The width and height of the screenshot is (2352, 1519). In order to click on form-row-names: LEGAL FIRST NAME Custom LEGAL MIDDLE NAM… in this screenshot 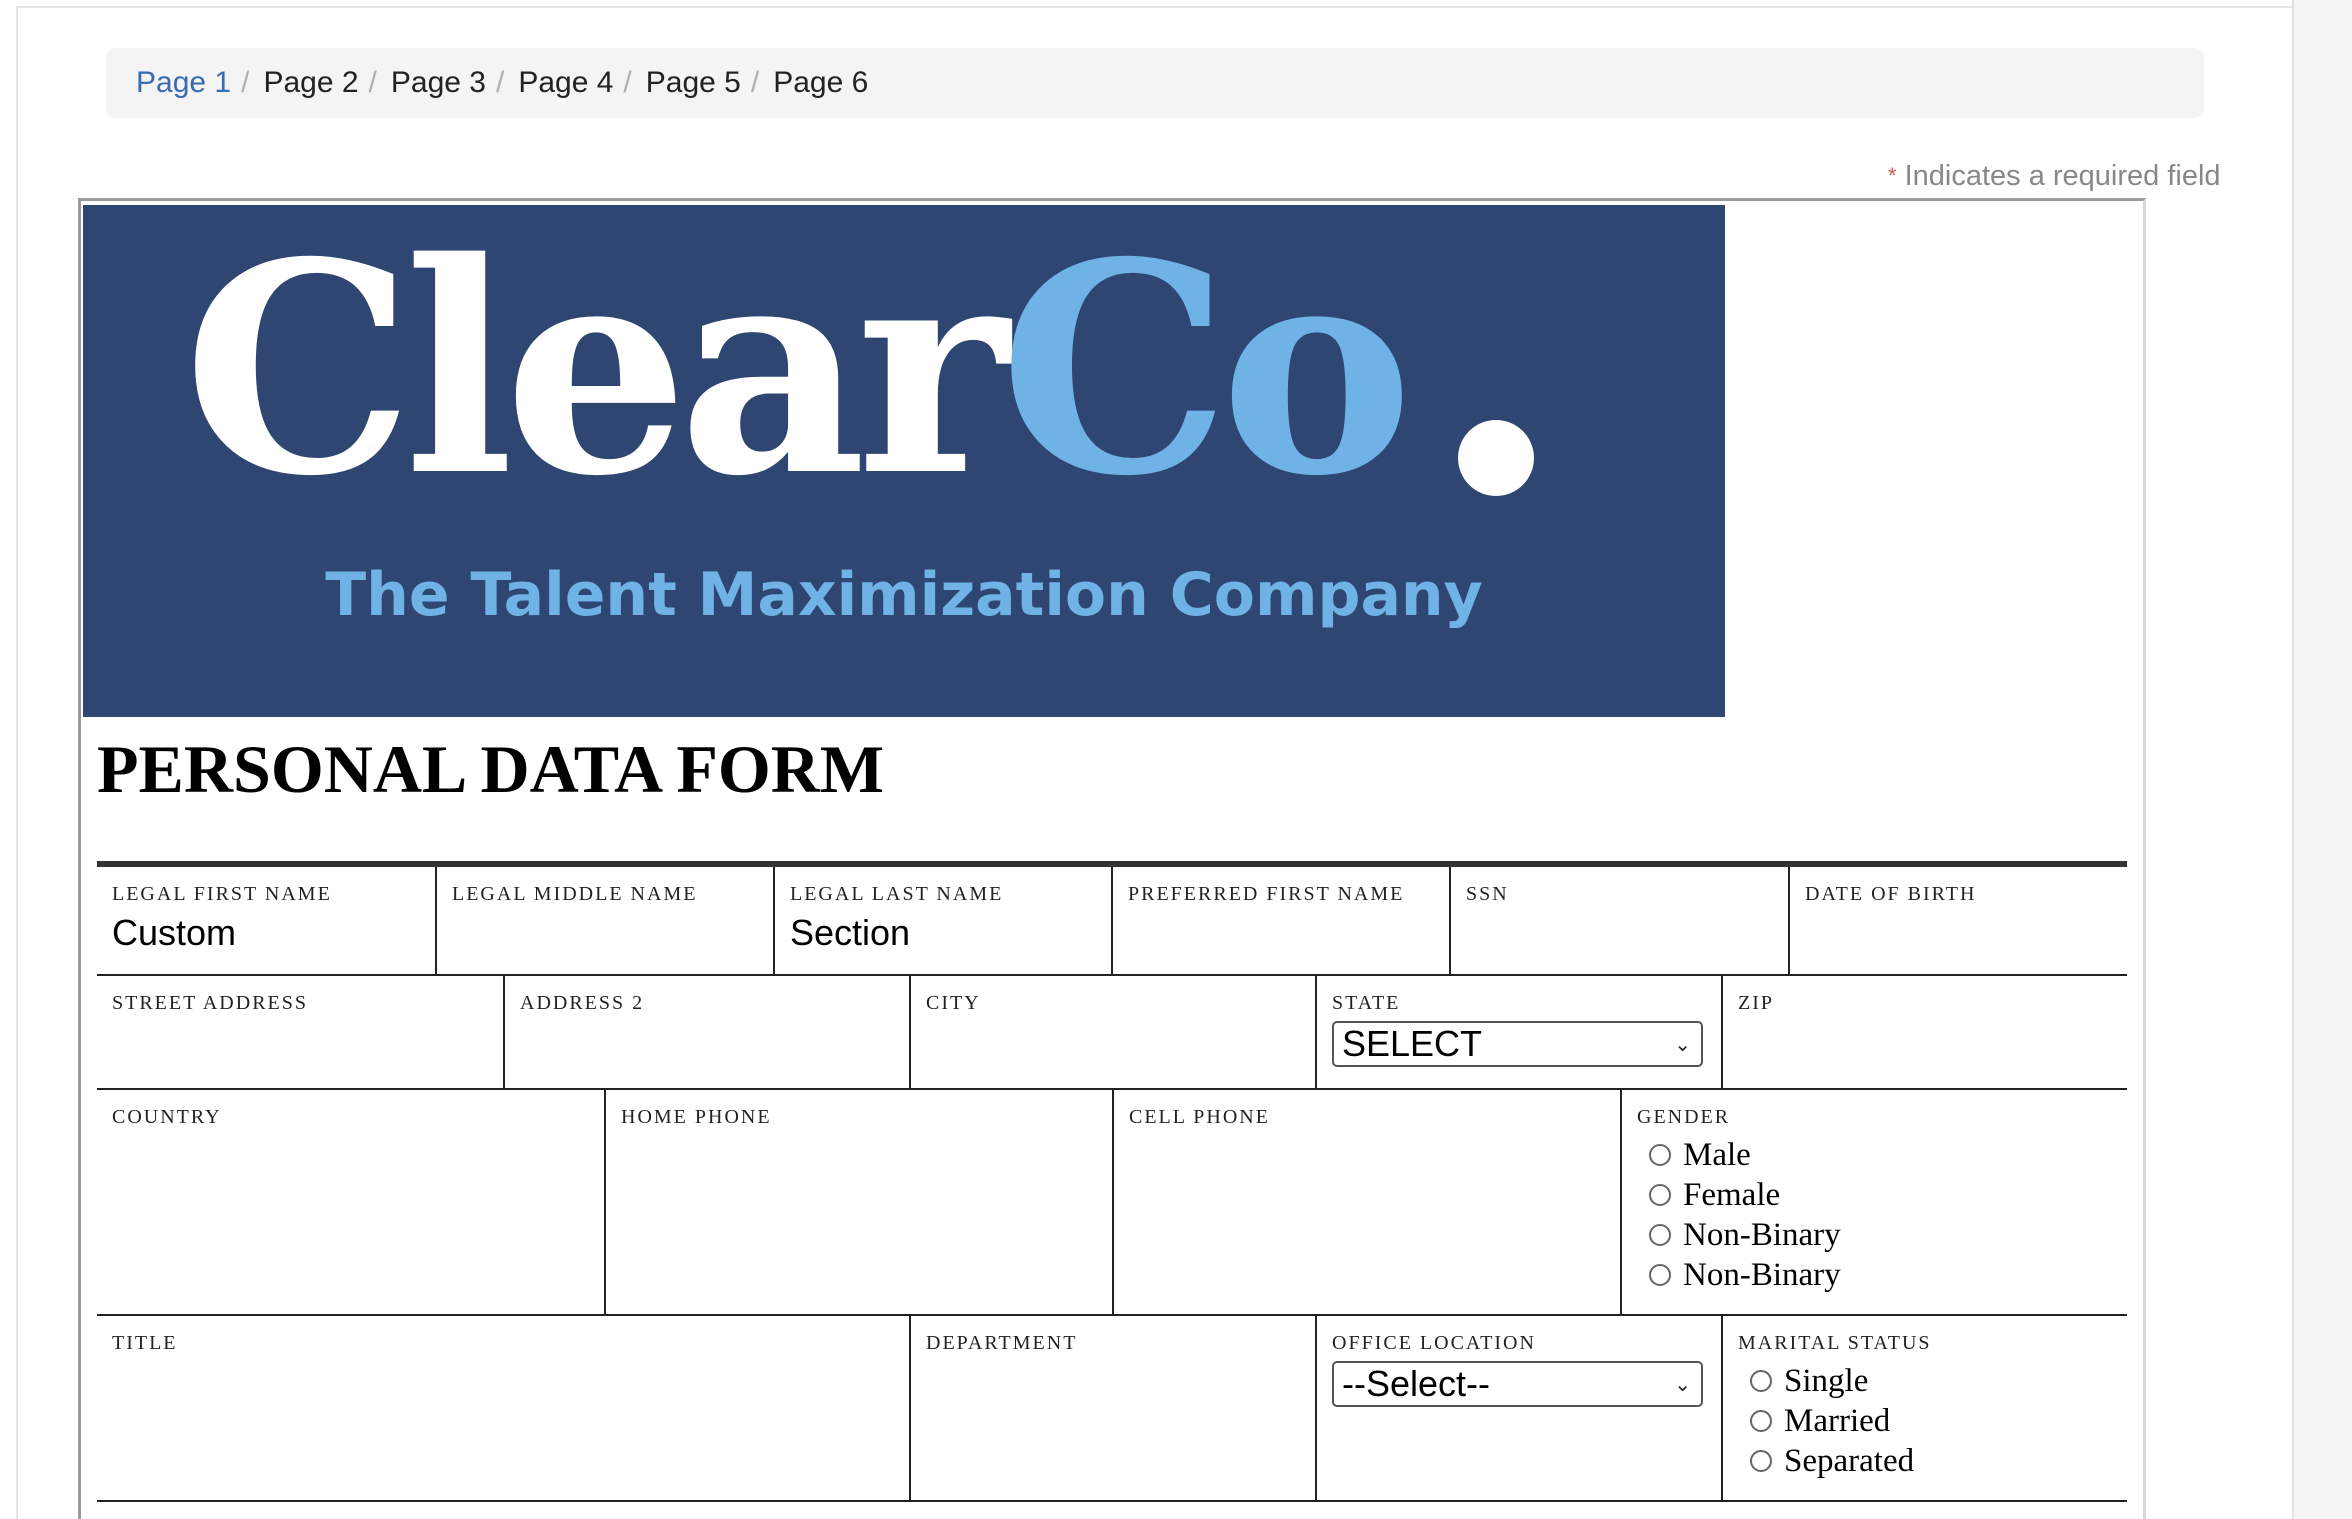, I will do `click(1112, 921)`.